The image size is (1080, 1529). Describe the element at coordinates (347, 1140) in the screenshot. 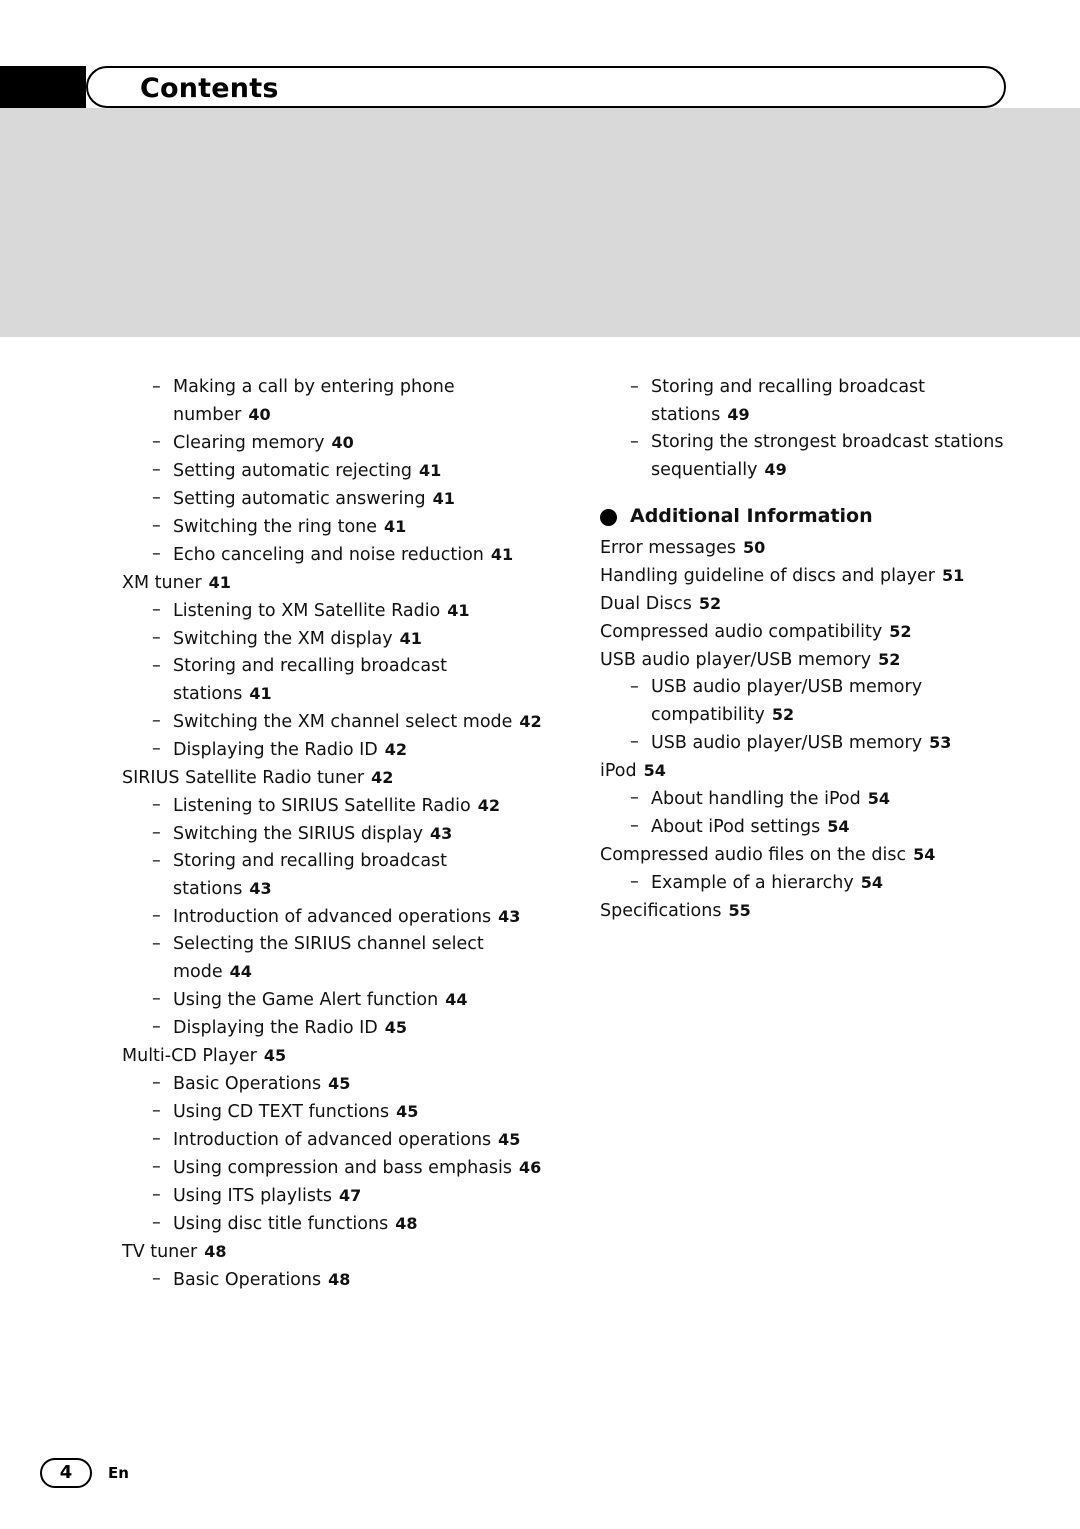

I see `toc-entry-label: Introduction of advanced operations 45` at that location.